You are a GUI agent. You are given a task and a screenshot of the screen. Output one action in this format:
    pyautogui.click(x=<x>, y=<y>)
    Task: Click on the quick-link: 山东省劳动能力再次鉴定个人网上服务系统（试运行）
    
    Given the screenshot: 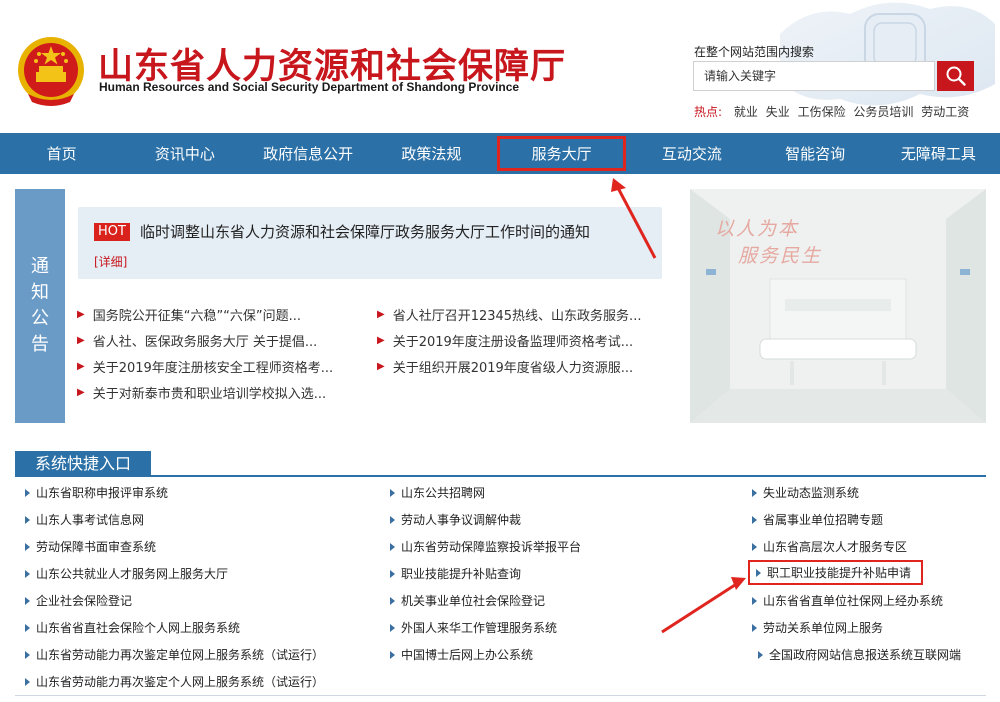 What is the action you would take?
    pyautogui.click(x=174, y=681)
    